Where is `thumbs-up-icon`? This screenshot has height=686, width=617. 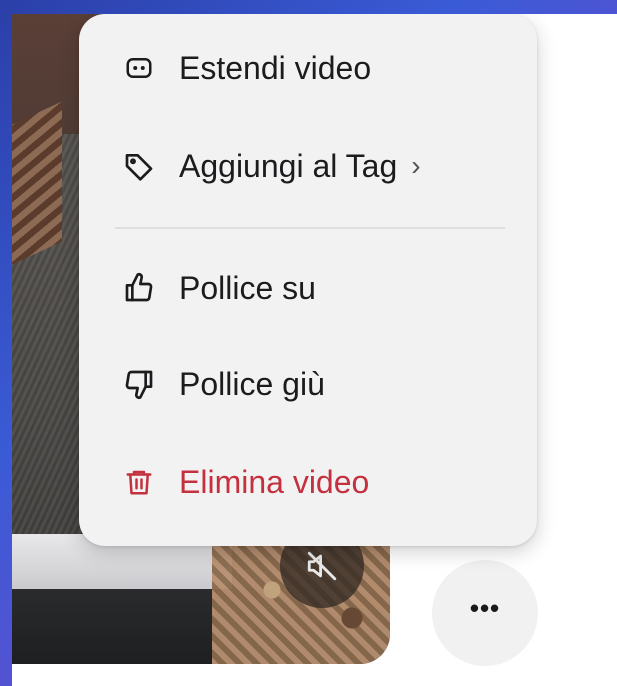 thumbs-up-icon is located at coordinates (139, 288).